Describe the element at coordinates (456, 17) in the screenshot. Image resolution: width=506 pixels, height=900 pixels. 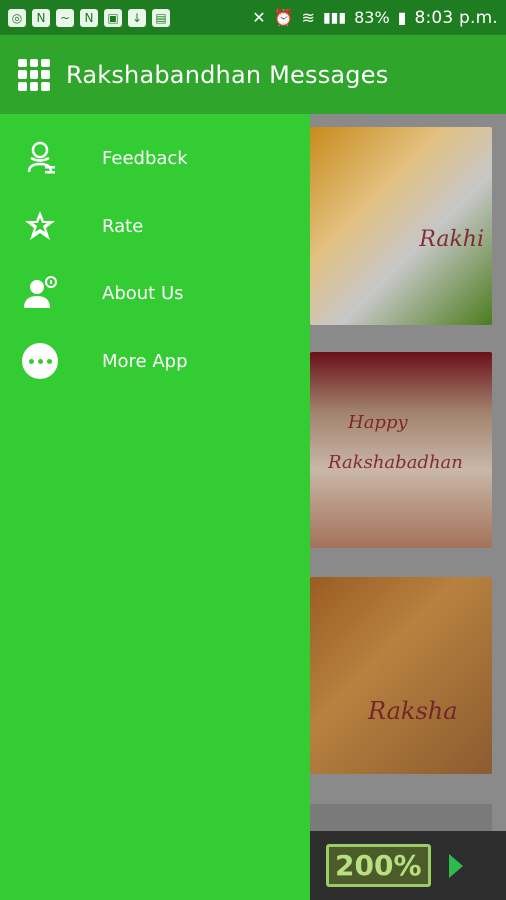
I see `clock: 8:03 p.m.` at that location.